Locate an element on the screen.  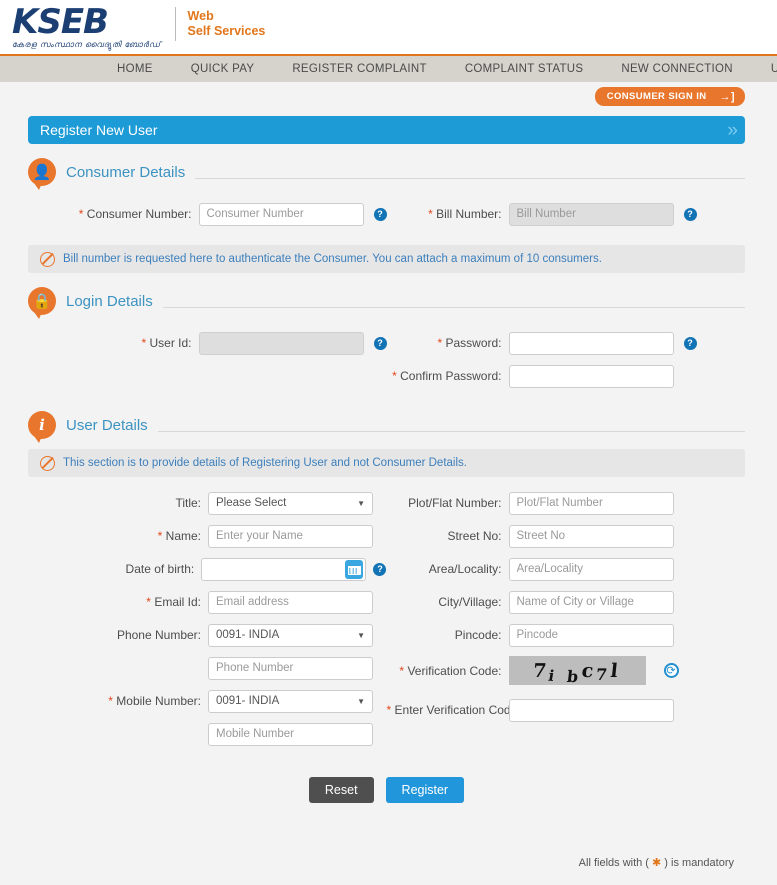
enter-verification-code-label: * Enter Verification Code: is located at coordinates (453, 710).